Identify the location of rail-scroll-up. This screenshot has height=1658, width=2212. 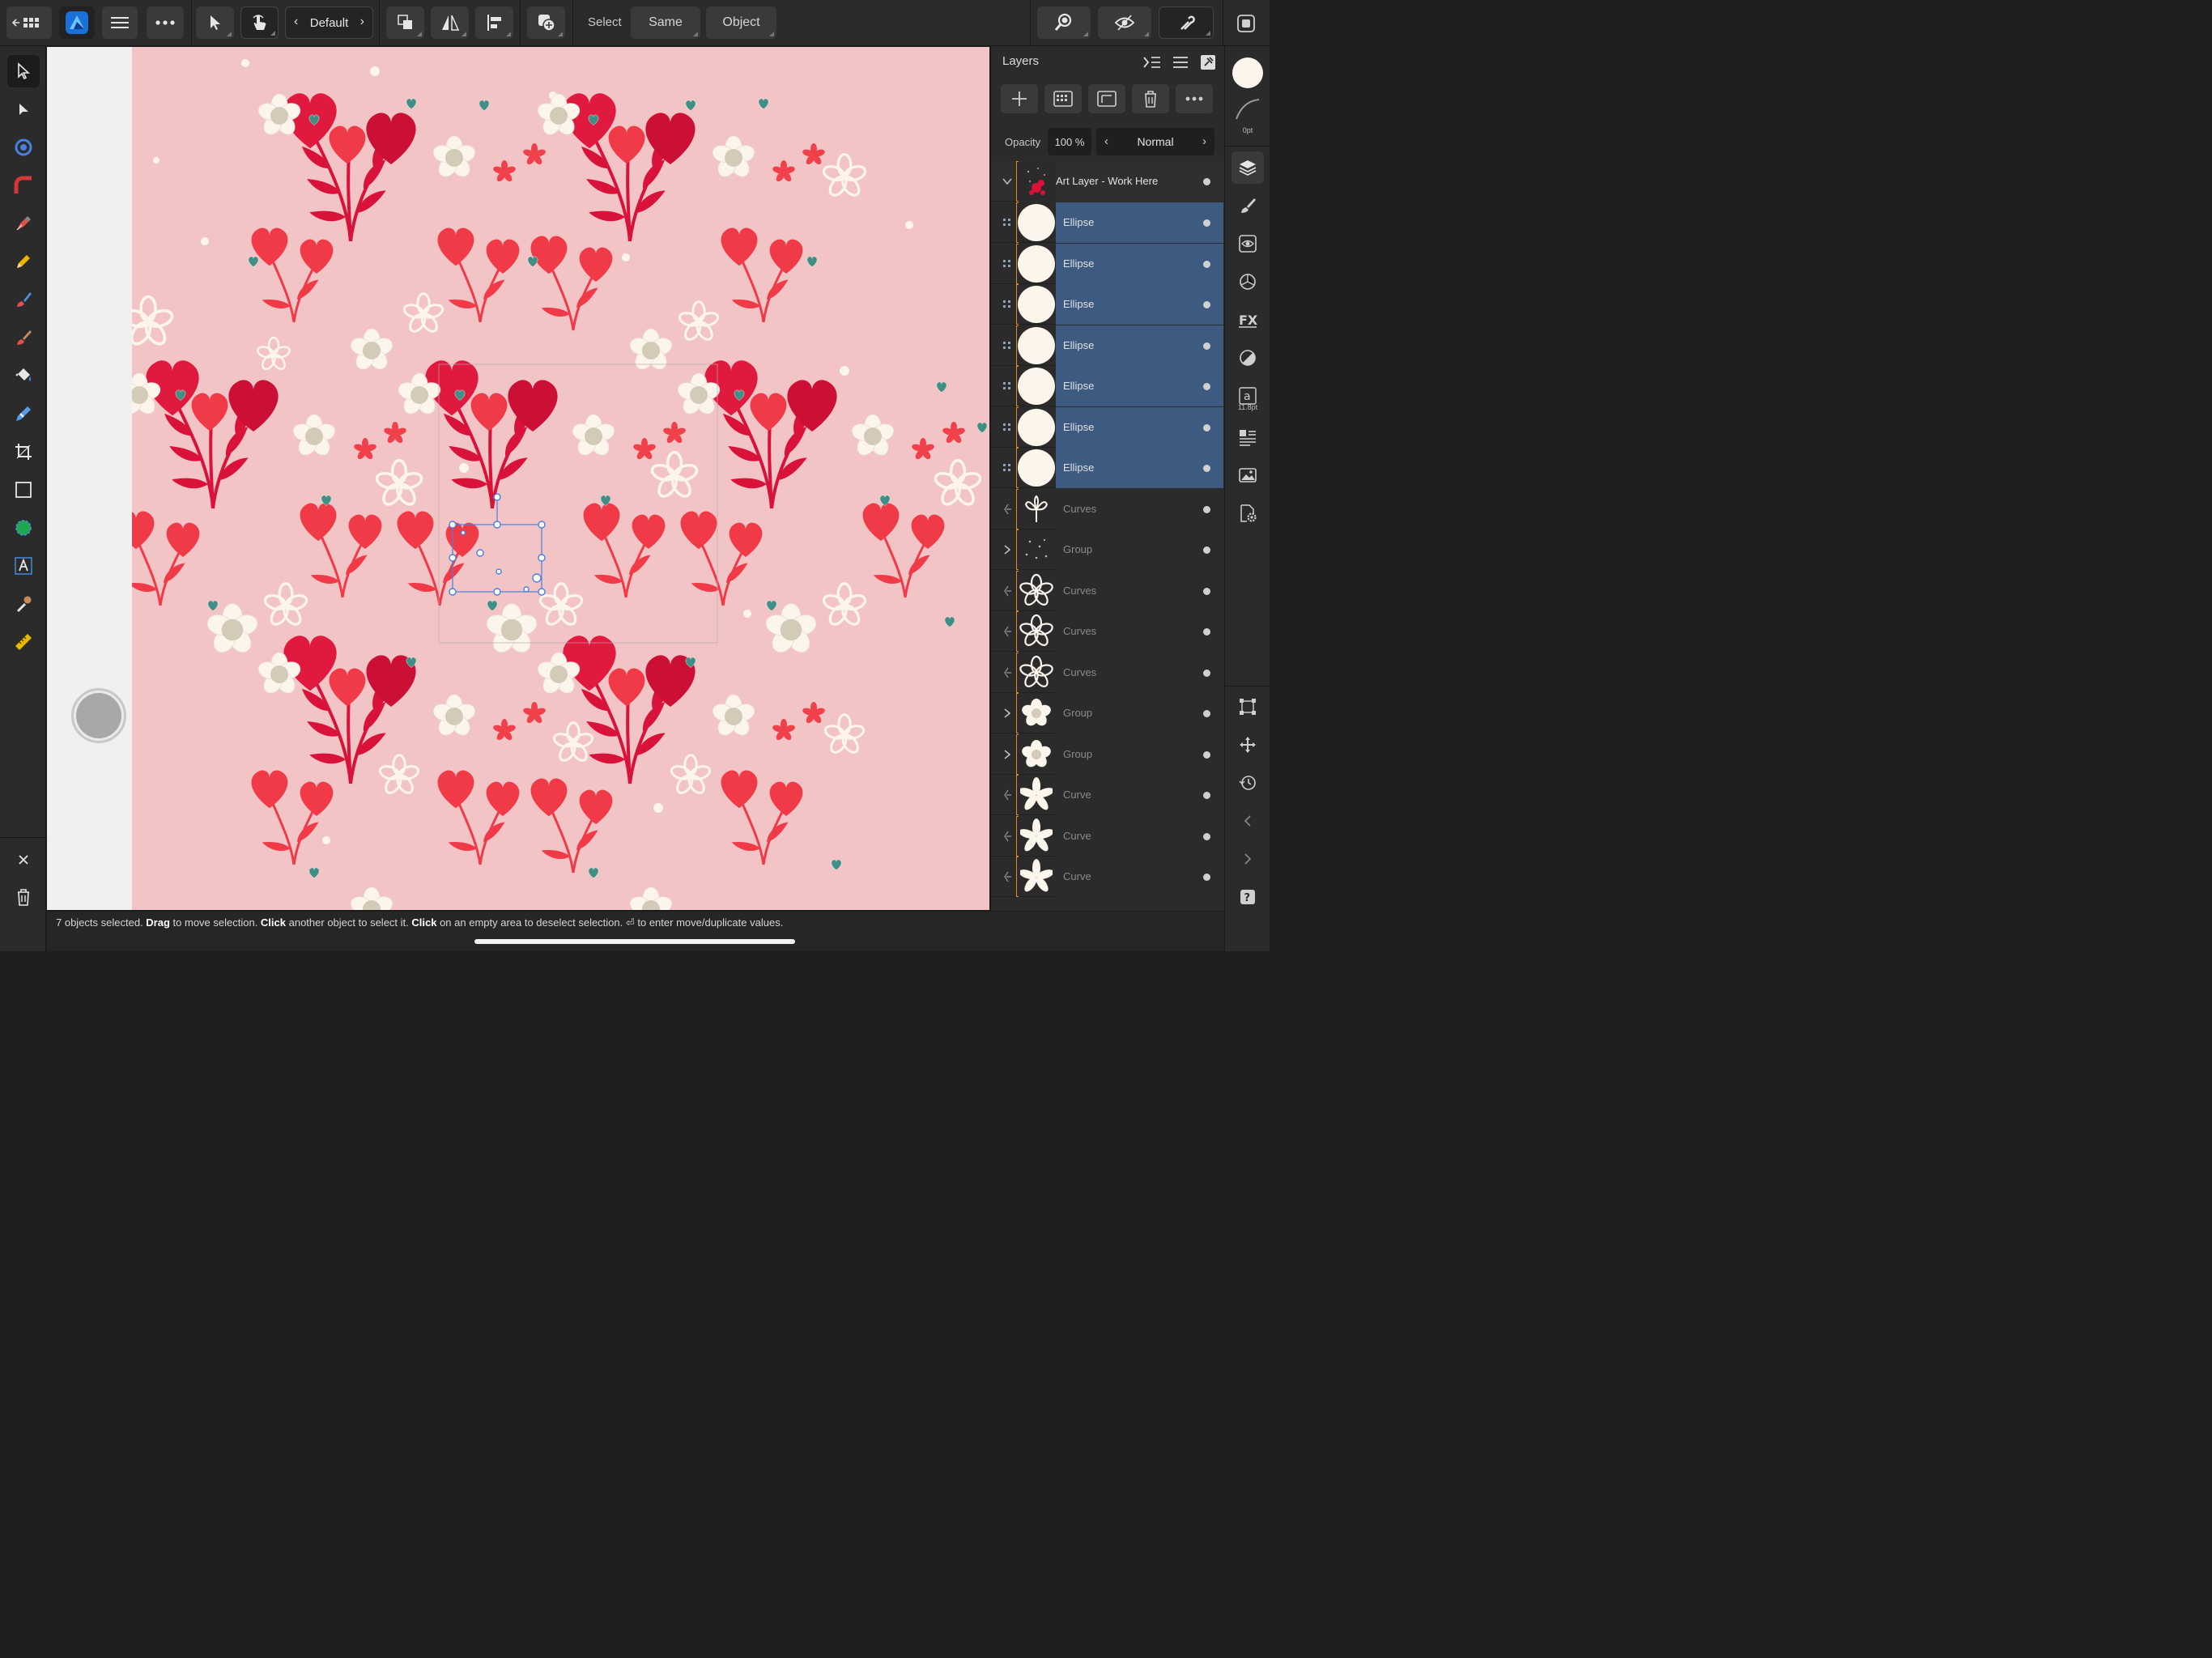
(1247, 821).